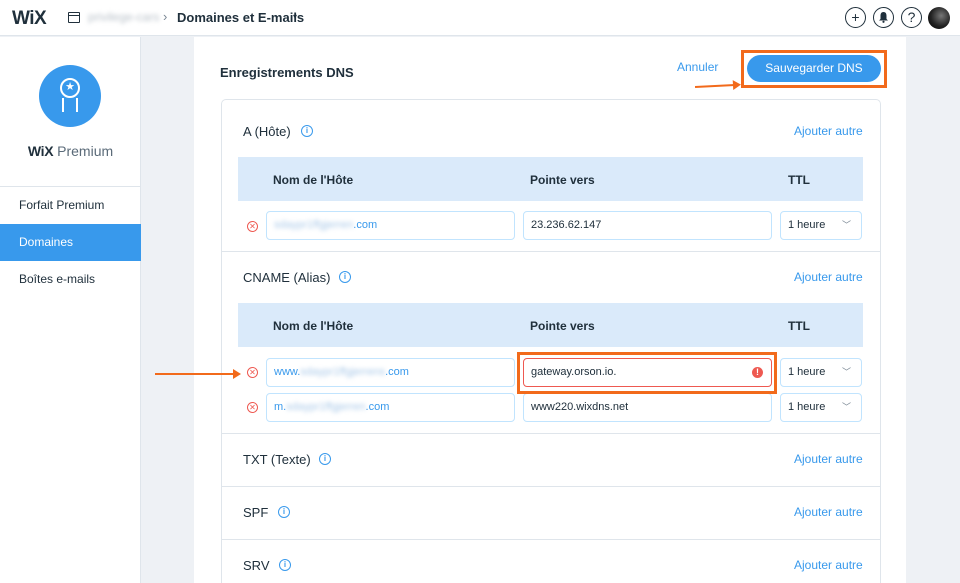 This screenshot has width=960, height=583. Describe the element at coordinates (390, 407) in the screenshot. I see `host-field: m.sdaypr1ffgjerren.com` at that location.